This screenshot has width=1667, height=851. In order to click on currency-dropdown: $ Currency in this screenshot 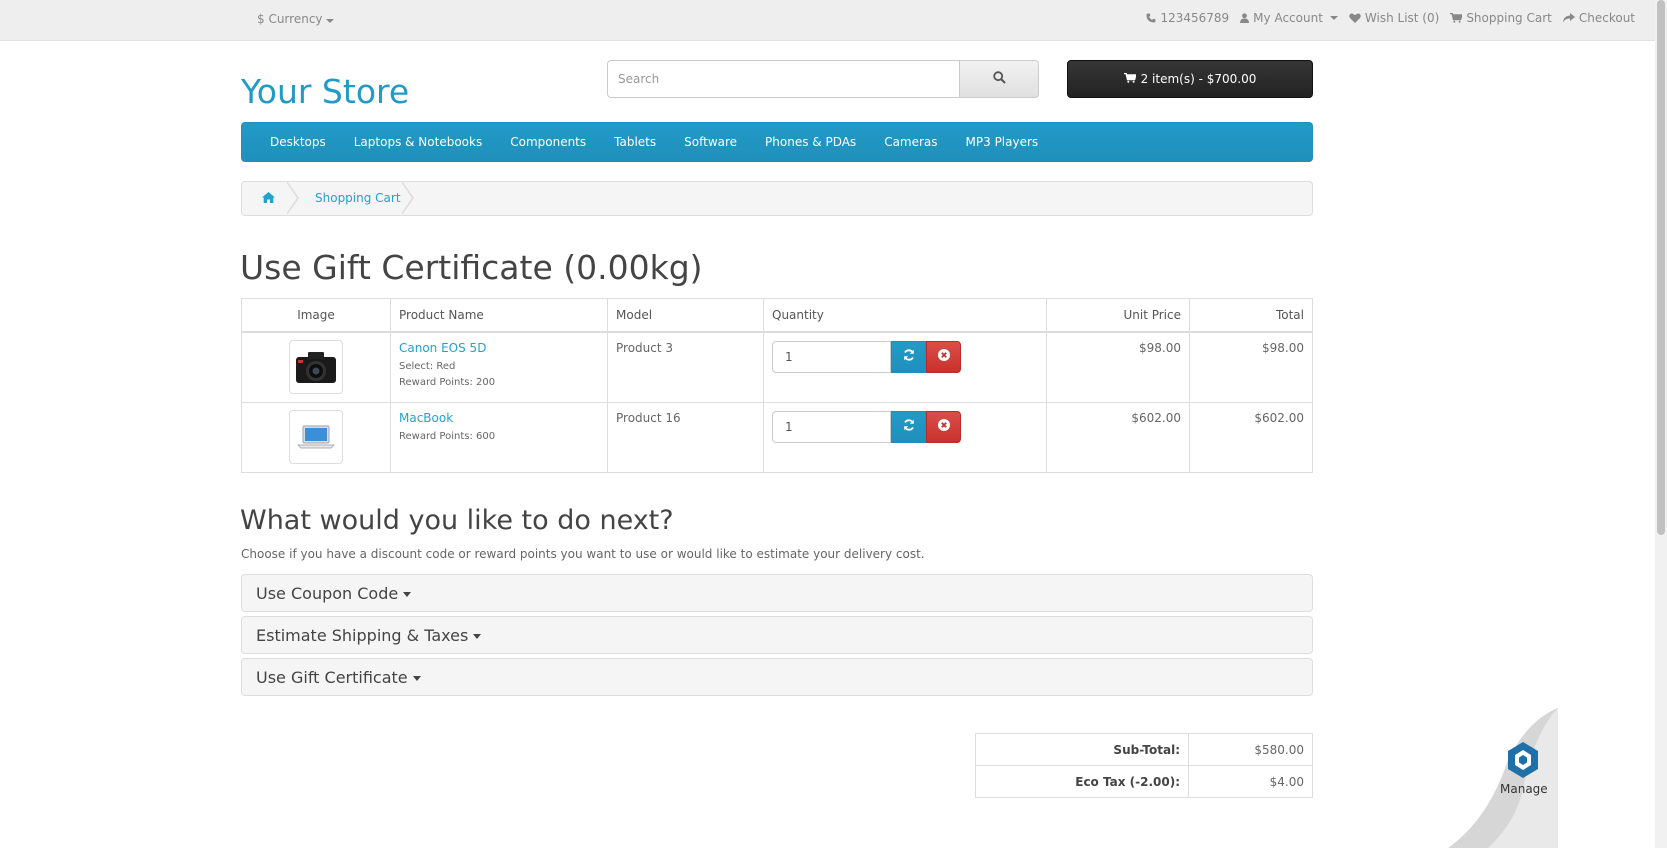, I will do `click(295, 19)`.